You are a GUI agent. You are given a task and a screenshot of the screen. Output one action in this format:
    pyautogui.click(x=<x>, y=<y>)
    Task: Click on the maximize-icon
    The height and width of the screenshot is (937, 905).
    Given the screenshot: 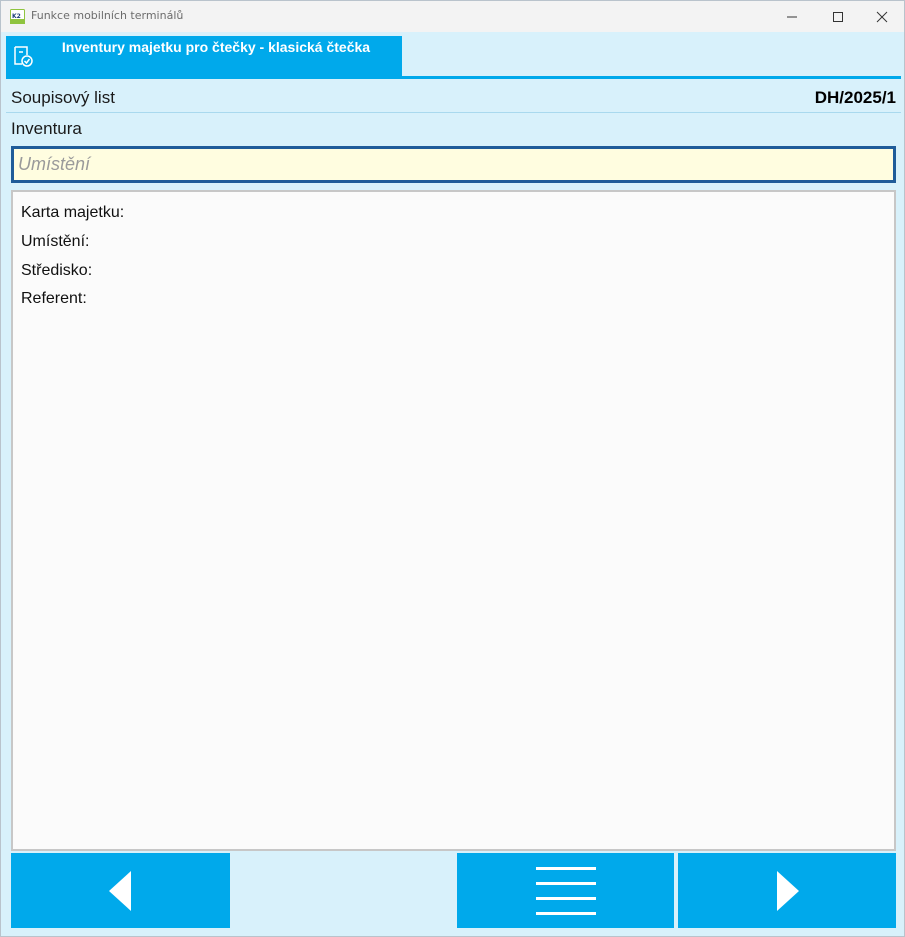 What is the action you would take?
    pyautogui.click(x=838, y=16)
    